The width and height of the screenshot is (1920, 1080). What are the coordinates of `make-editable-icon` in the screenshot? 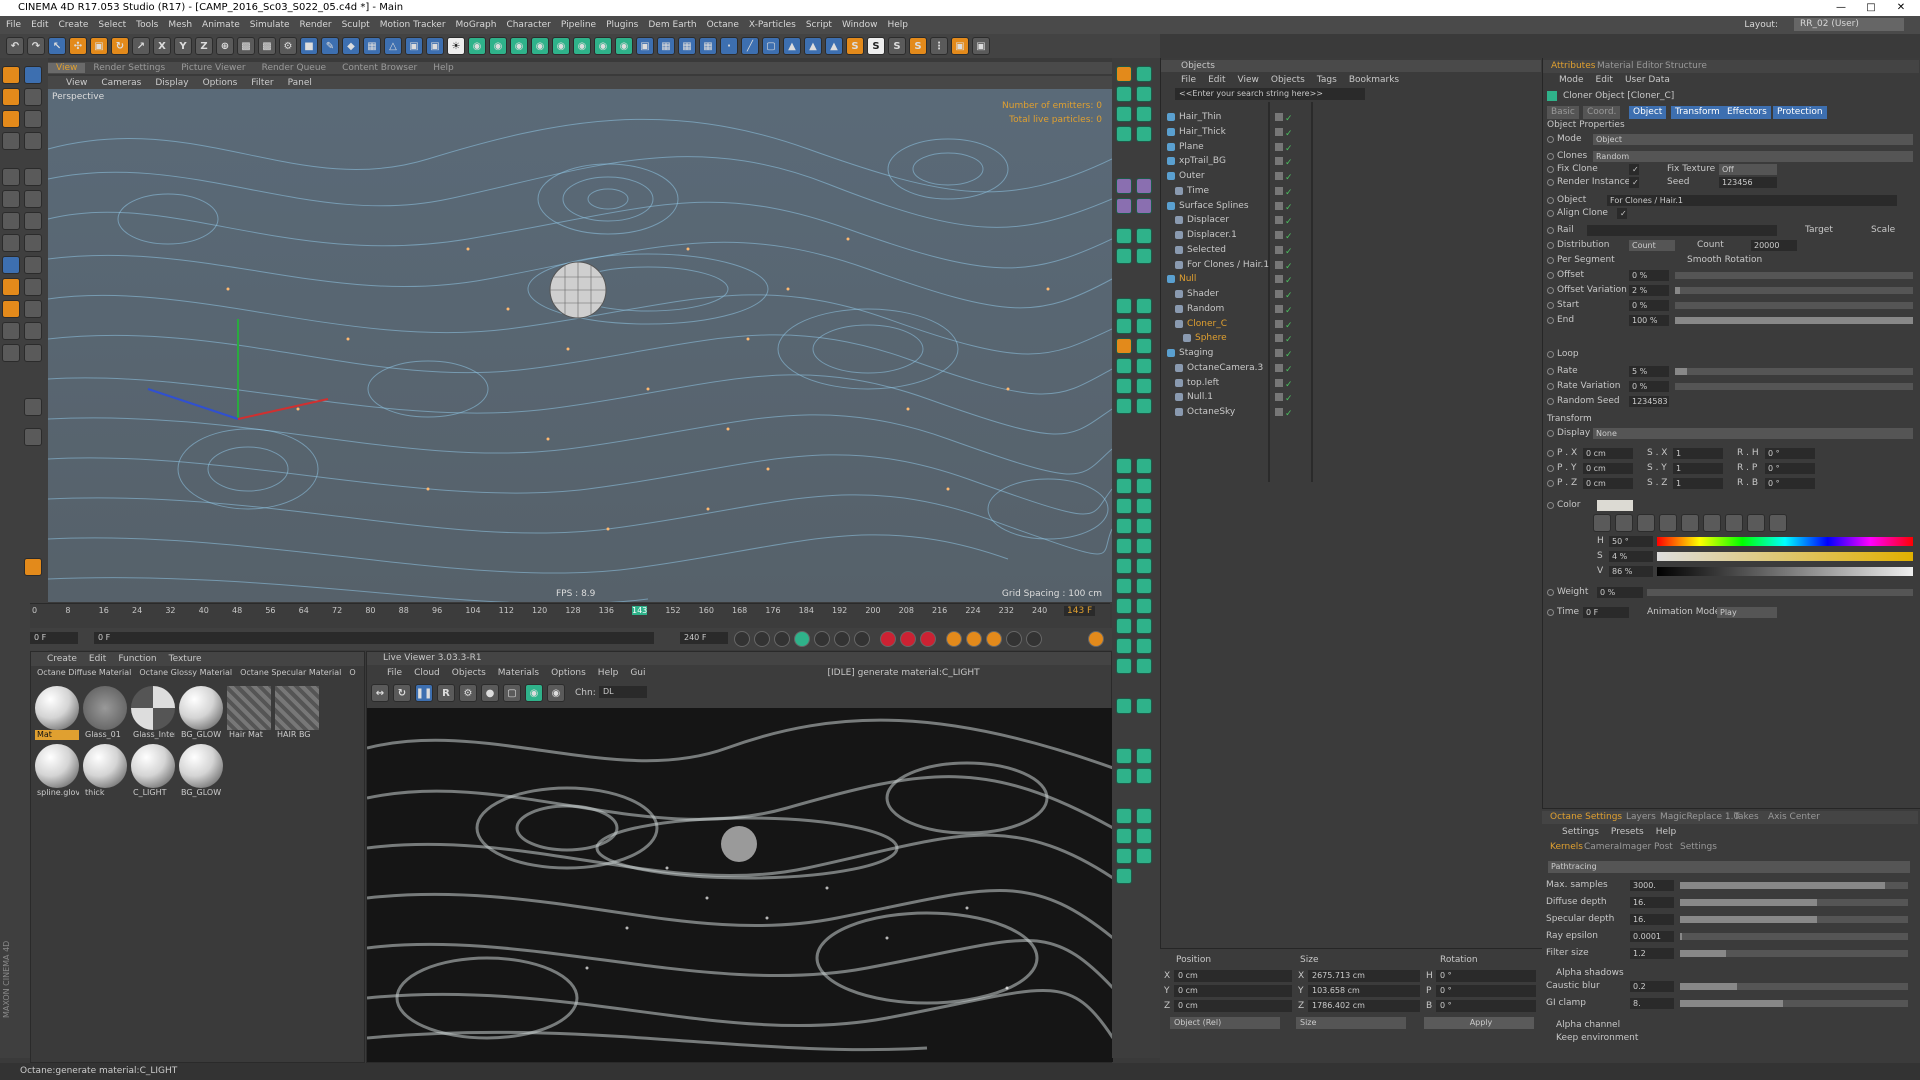 It's located at (11, 75).